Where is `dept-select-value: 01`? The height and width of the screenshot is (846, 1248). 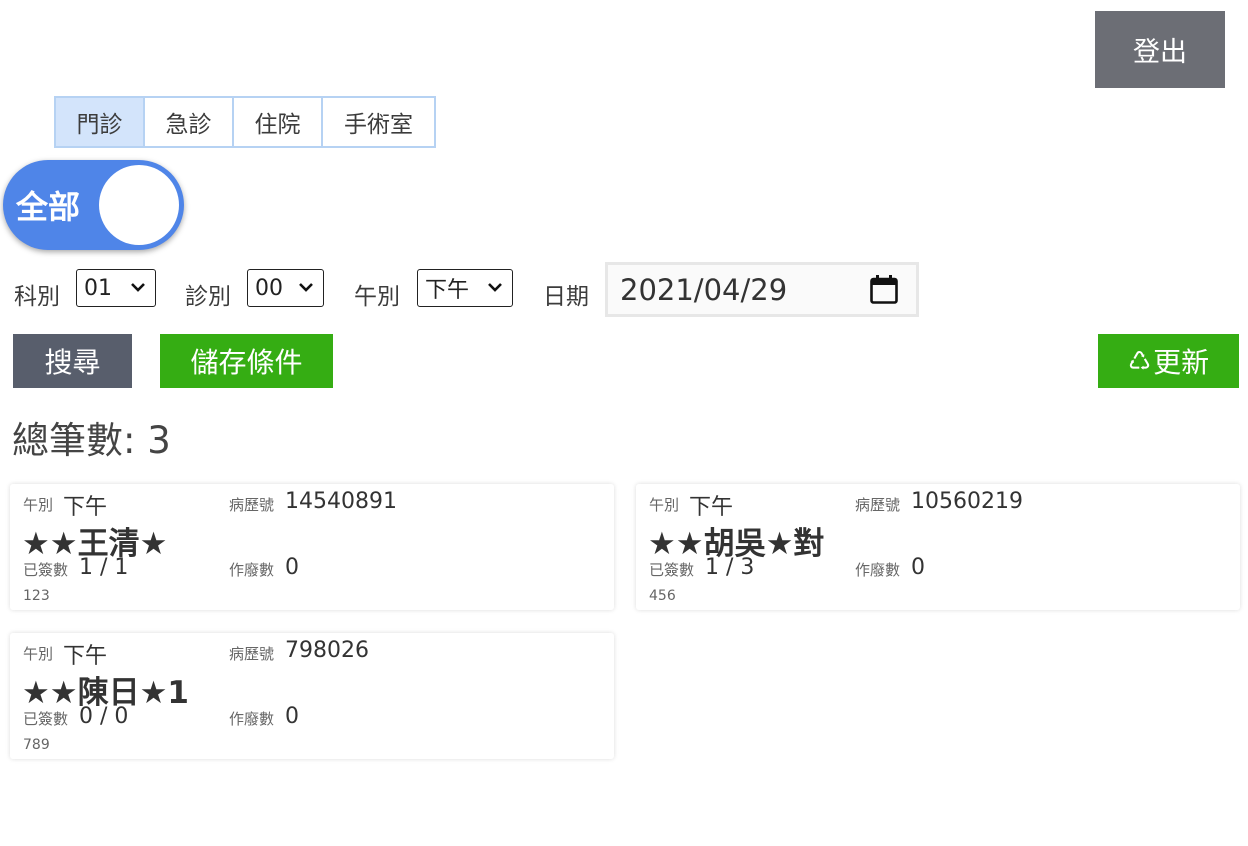 dept-select-value: 01 is located at coordinates (98, 288).